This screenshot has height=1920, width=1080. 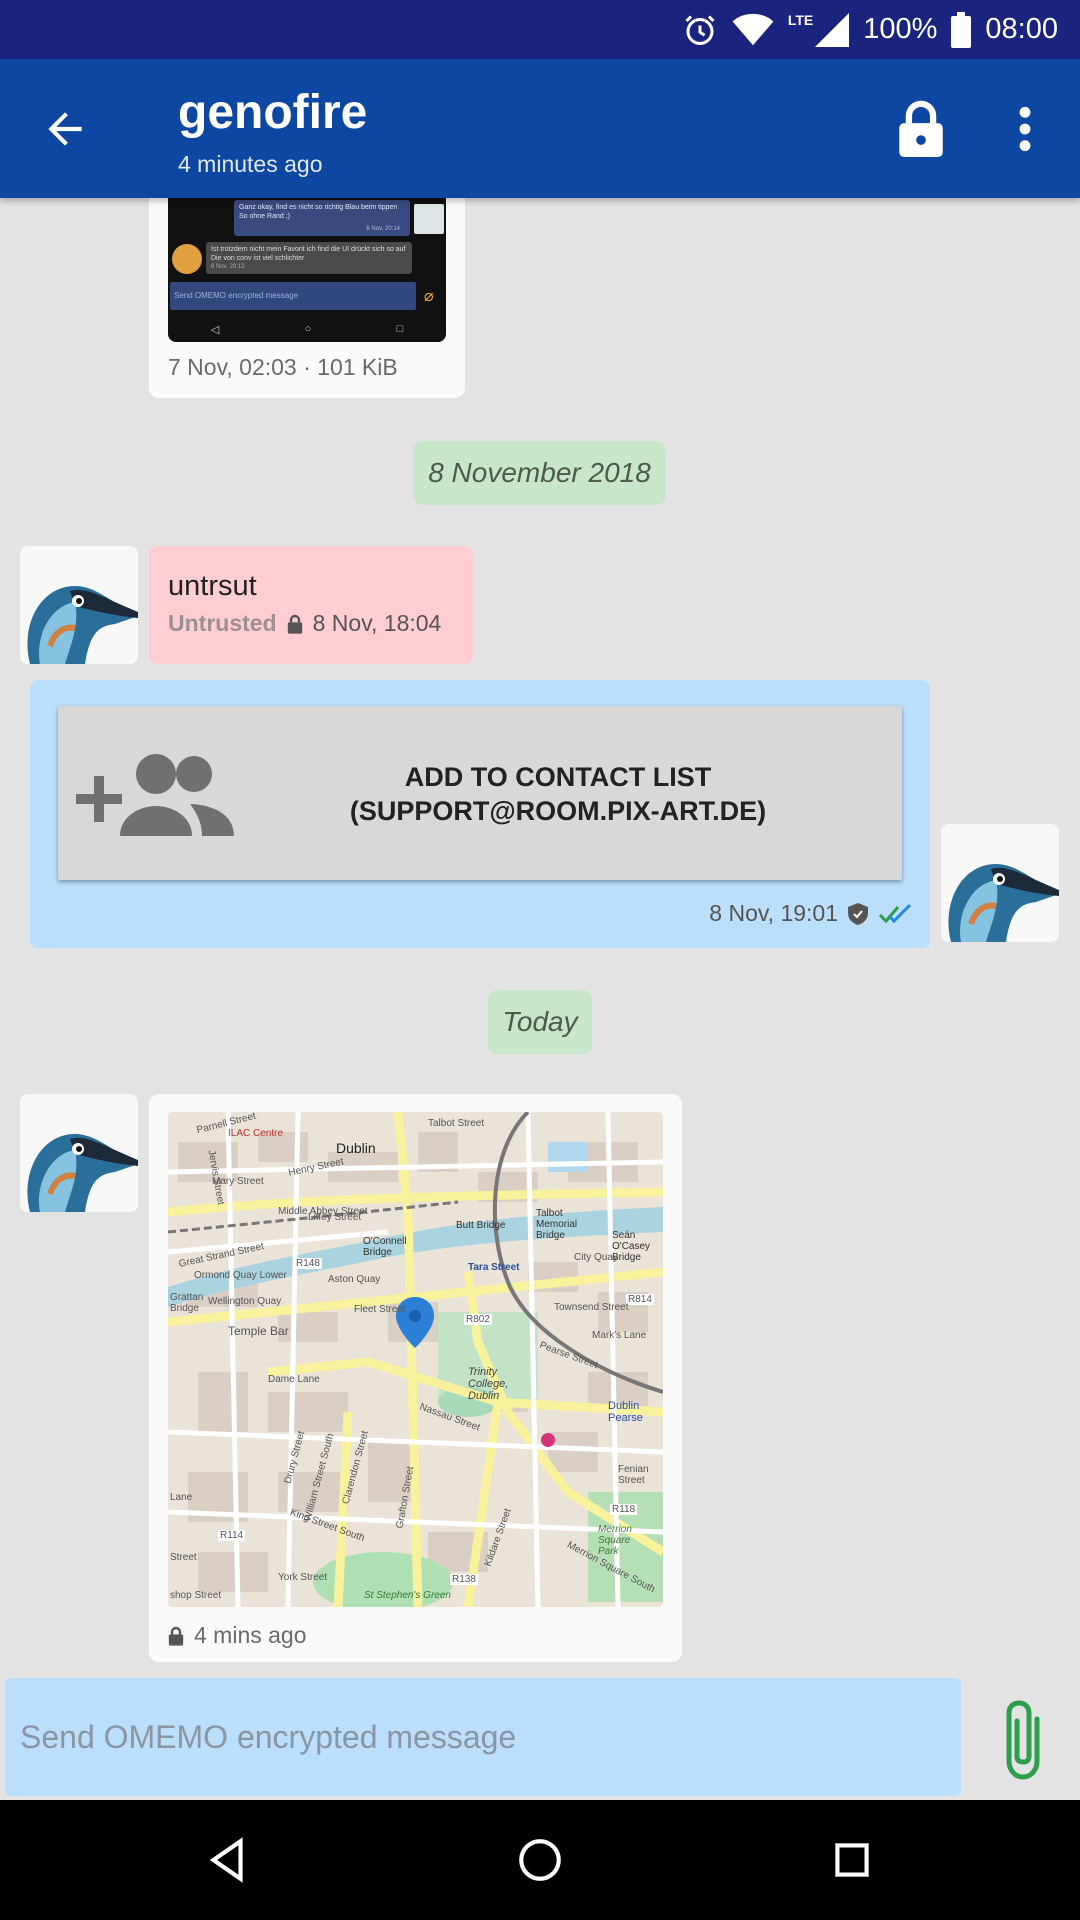 I want to click on network-type-label: LTE, so click(x=800, y=19).